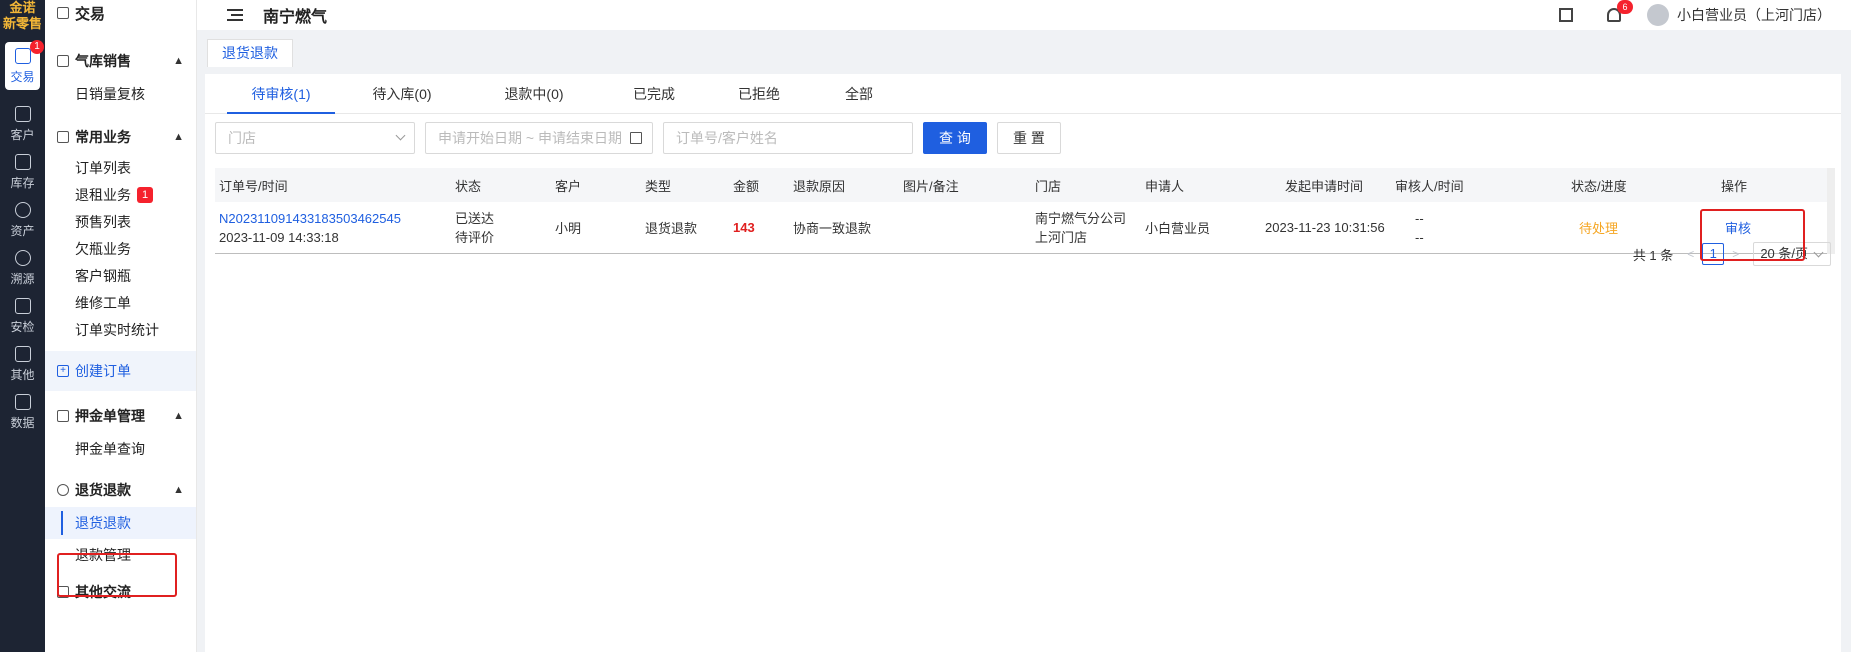  What do you see at coordinates (22, 401) in the screenshot?
I see `chart-icon` at bounding box center [22, 401].